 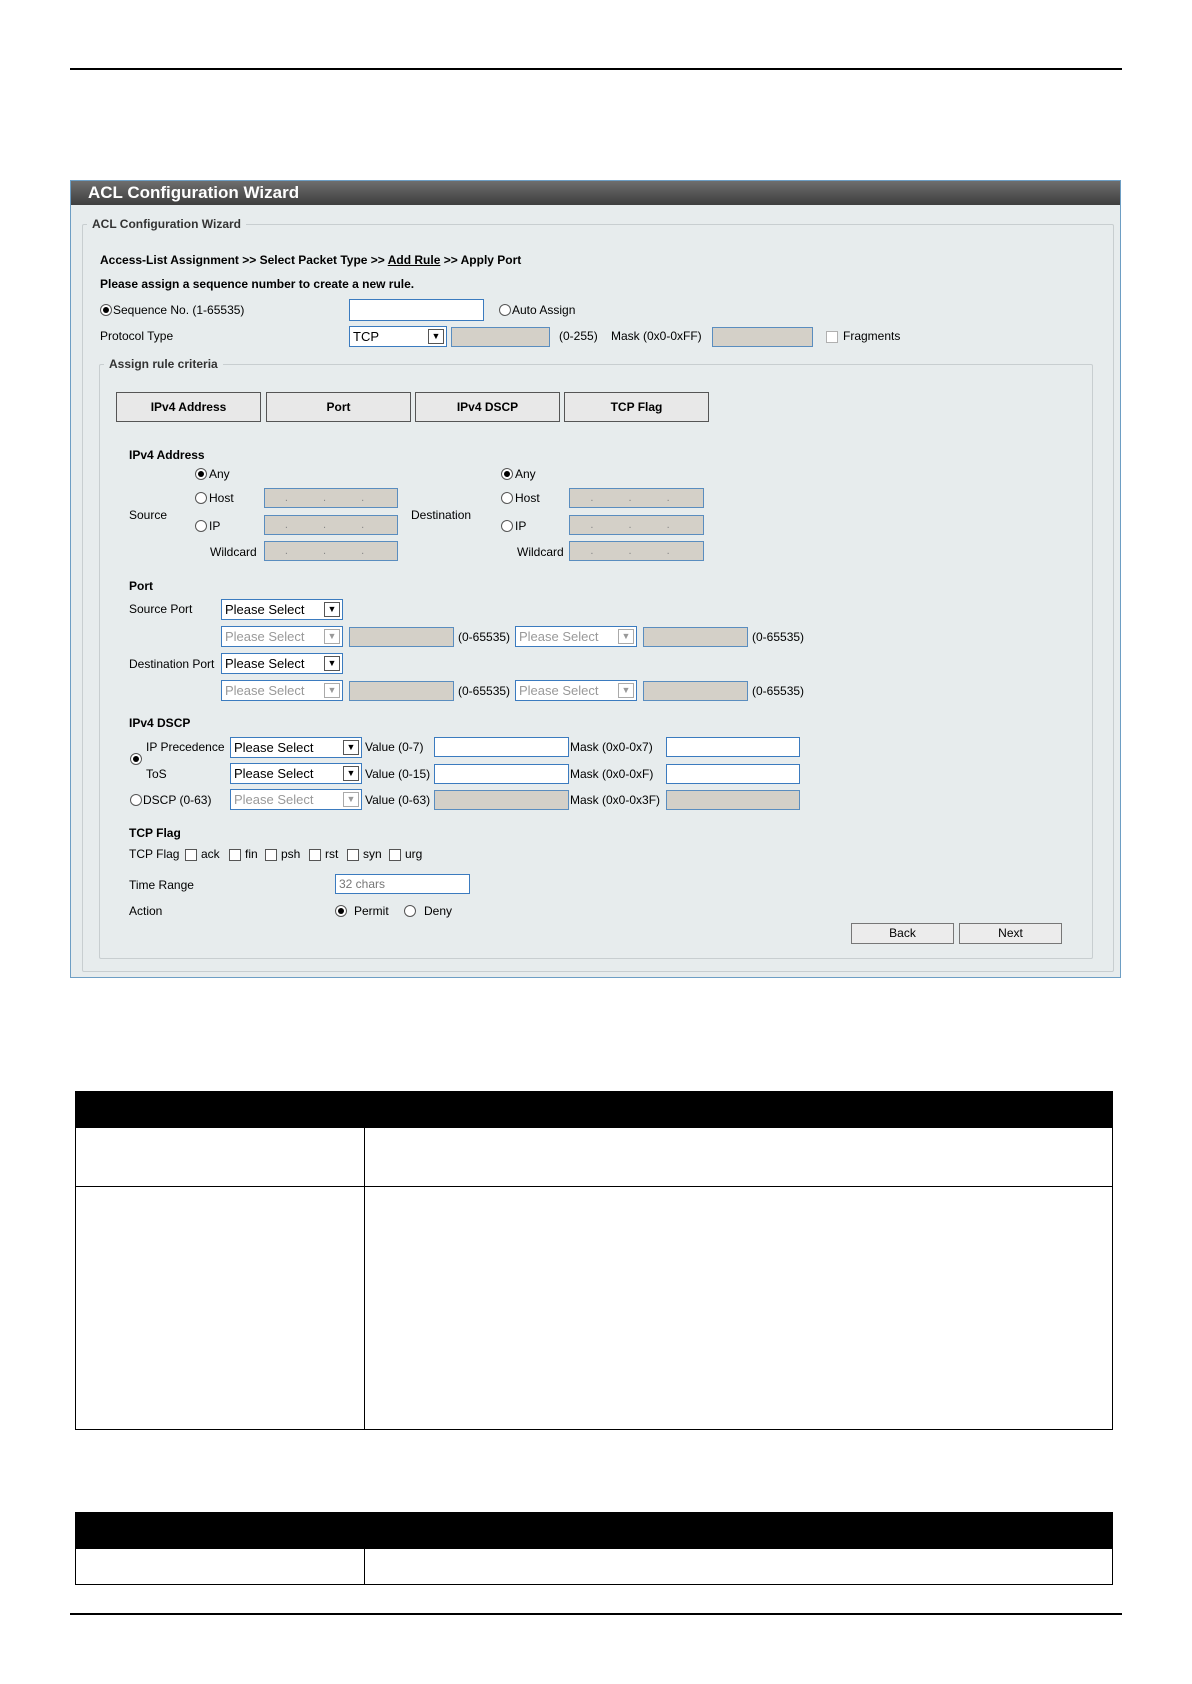 I want to click on flag-syn-checkbox, so click(x=353, y=855).